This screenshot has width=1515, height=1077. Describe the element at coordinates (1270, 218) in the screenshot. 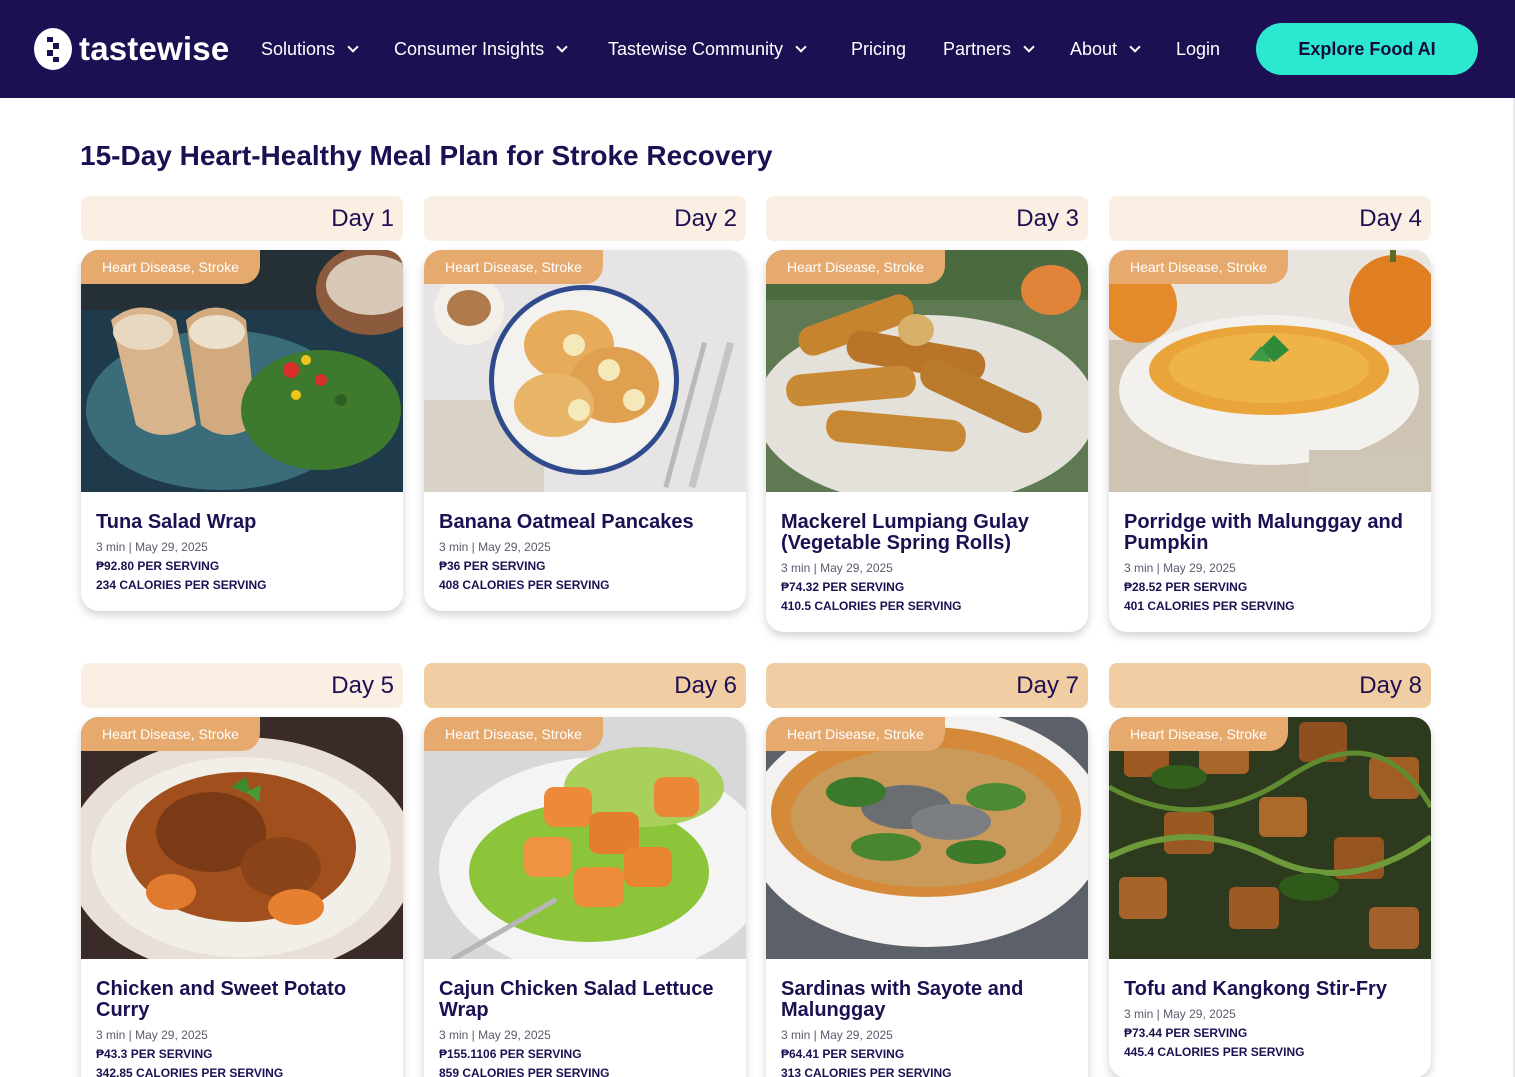

I see `day-label-bar: Day 4` at that location.